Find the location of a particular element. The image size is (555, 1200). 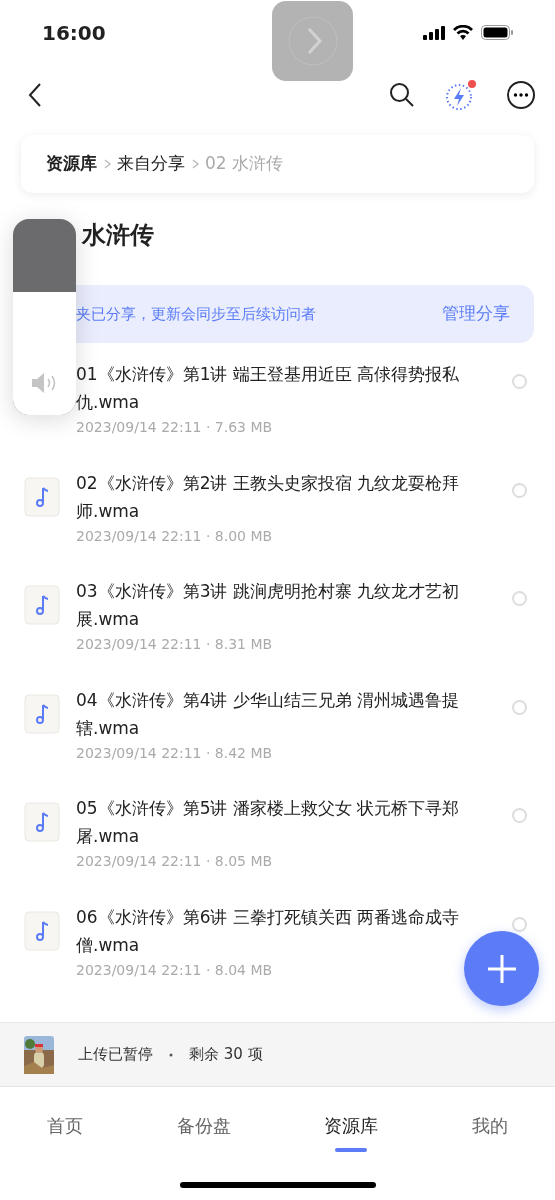

file-row: 06《水浒传》第6讲 三拳打死镇关西 两番逃命成寺僧.wma 2023/09/14 22:11 · 8.04 MB is located at coordinates (277, 957).